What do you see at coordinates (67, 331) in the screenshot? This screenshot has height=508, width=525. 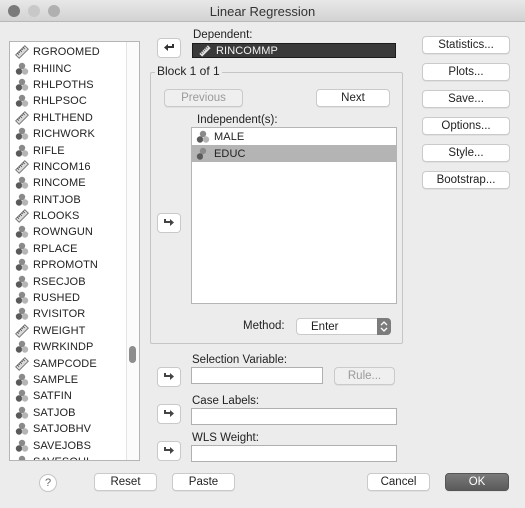 I see `variable-item: RWEIGHT` at bounding box center [67, 331].